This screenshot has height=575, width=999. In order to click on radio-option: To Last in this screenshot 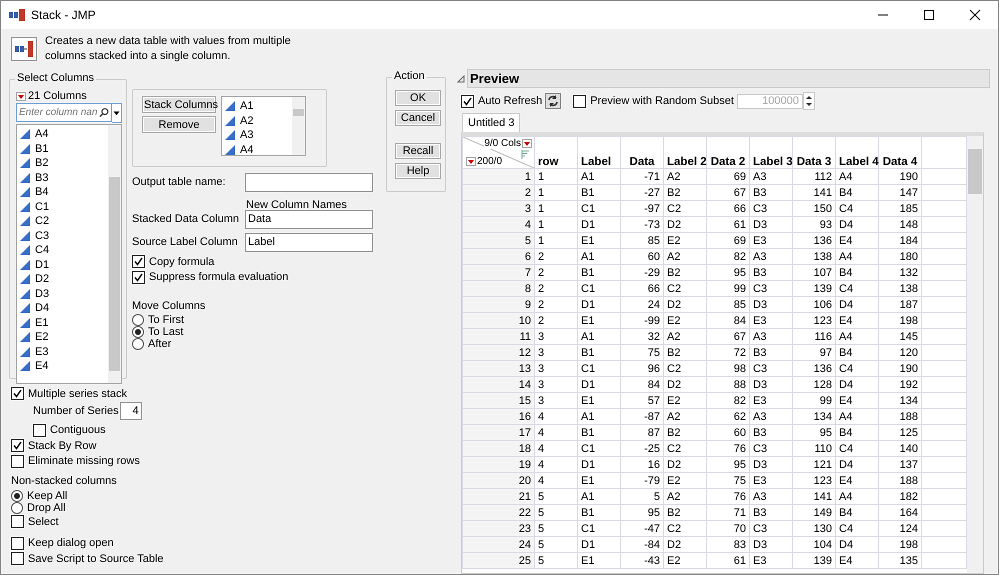, I will do `click(257, 332)`.